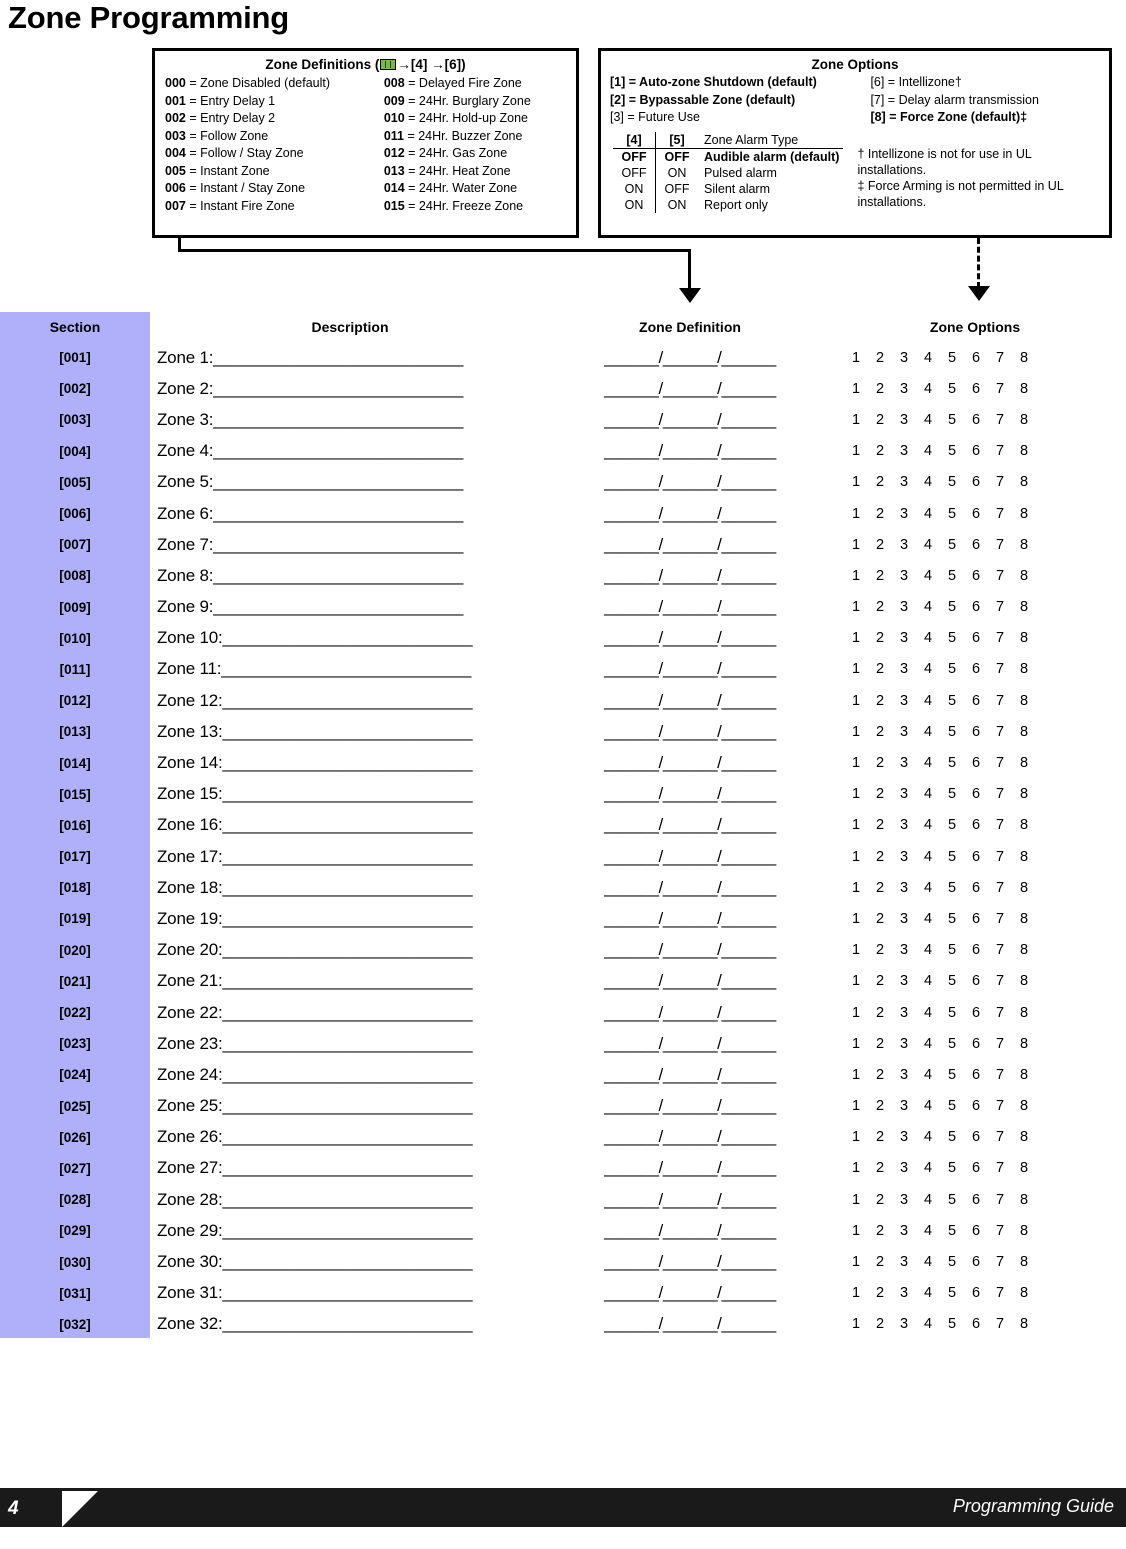 The image size is (1126, 1549). What do you see at coordinates (350, 763) in the screenshot?
I see `zone-description-field: Zone 14:___________________________` at bounding box center [350, 763].